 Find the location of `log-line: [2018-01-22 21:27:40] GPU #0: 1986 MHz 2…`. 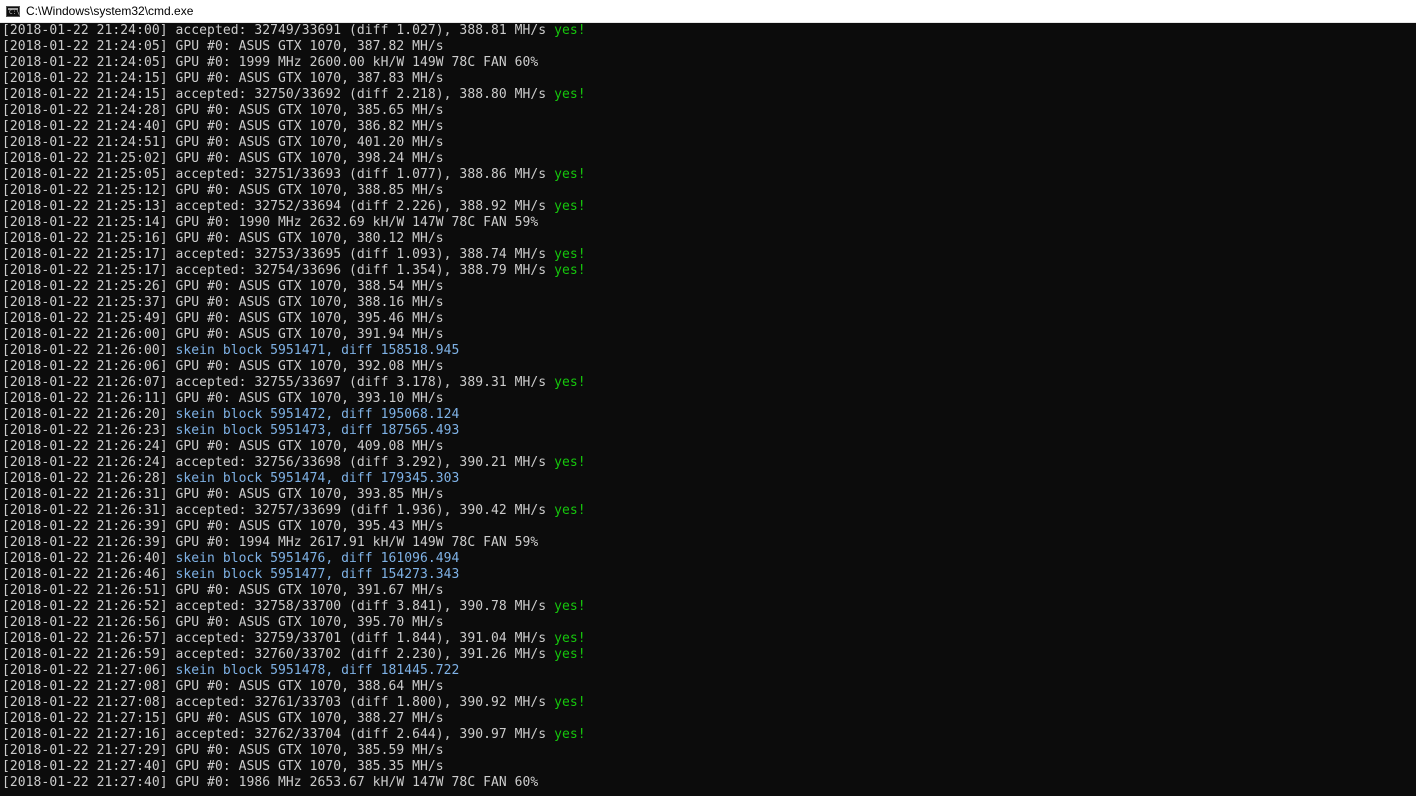

log-line: [2018-01-22 21:27:40] GPU #0: 1986 MHz 2… is located at coordinates (709, 783).